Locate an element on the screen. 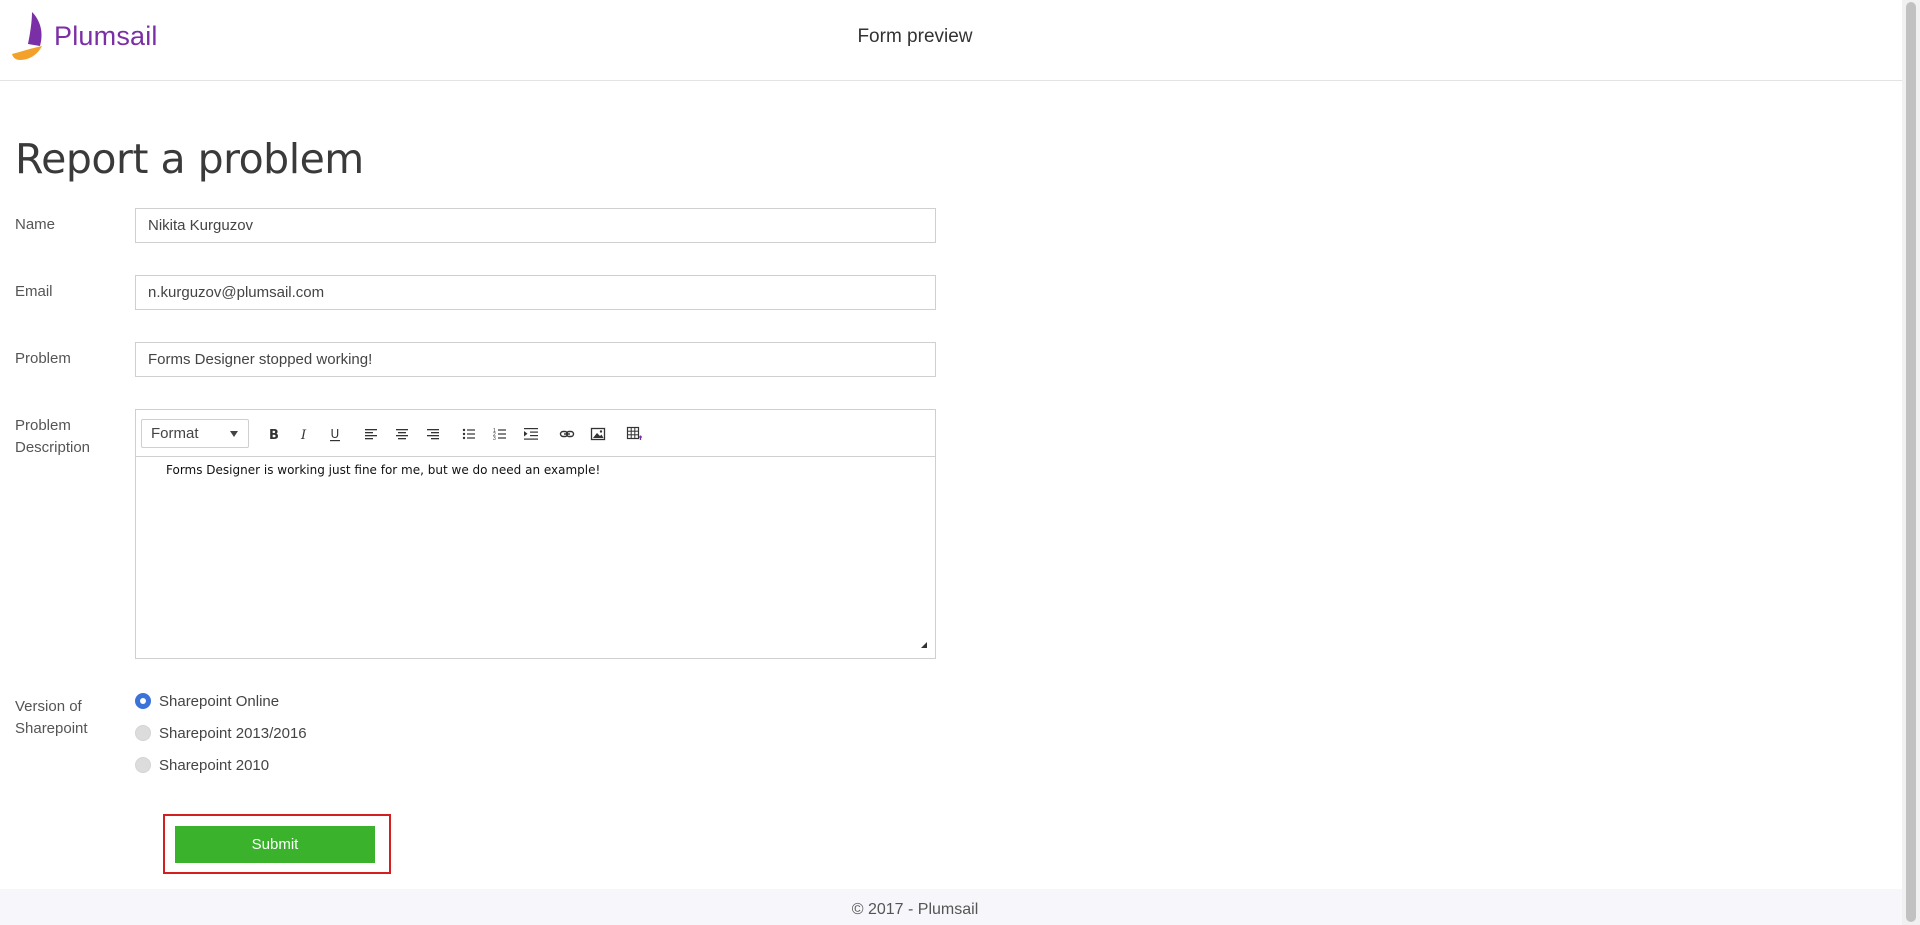  problem-input is located at coordinates (535, 359).